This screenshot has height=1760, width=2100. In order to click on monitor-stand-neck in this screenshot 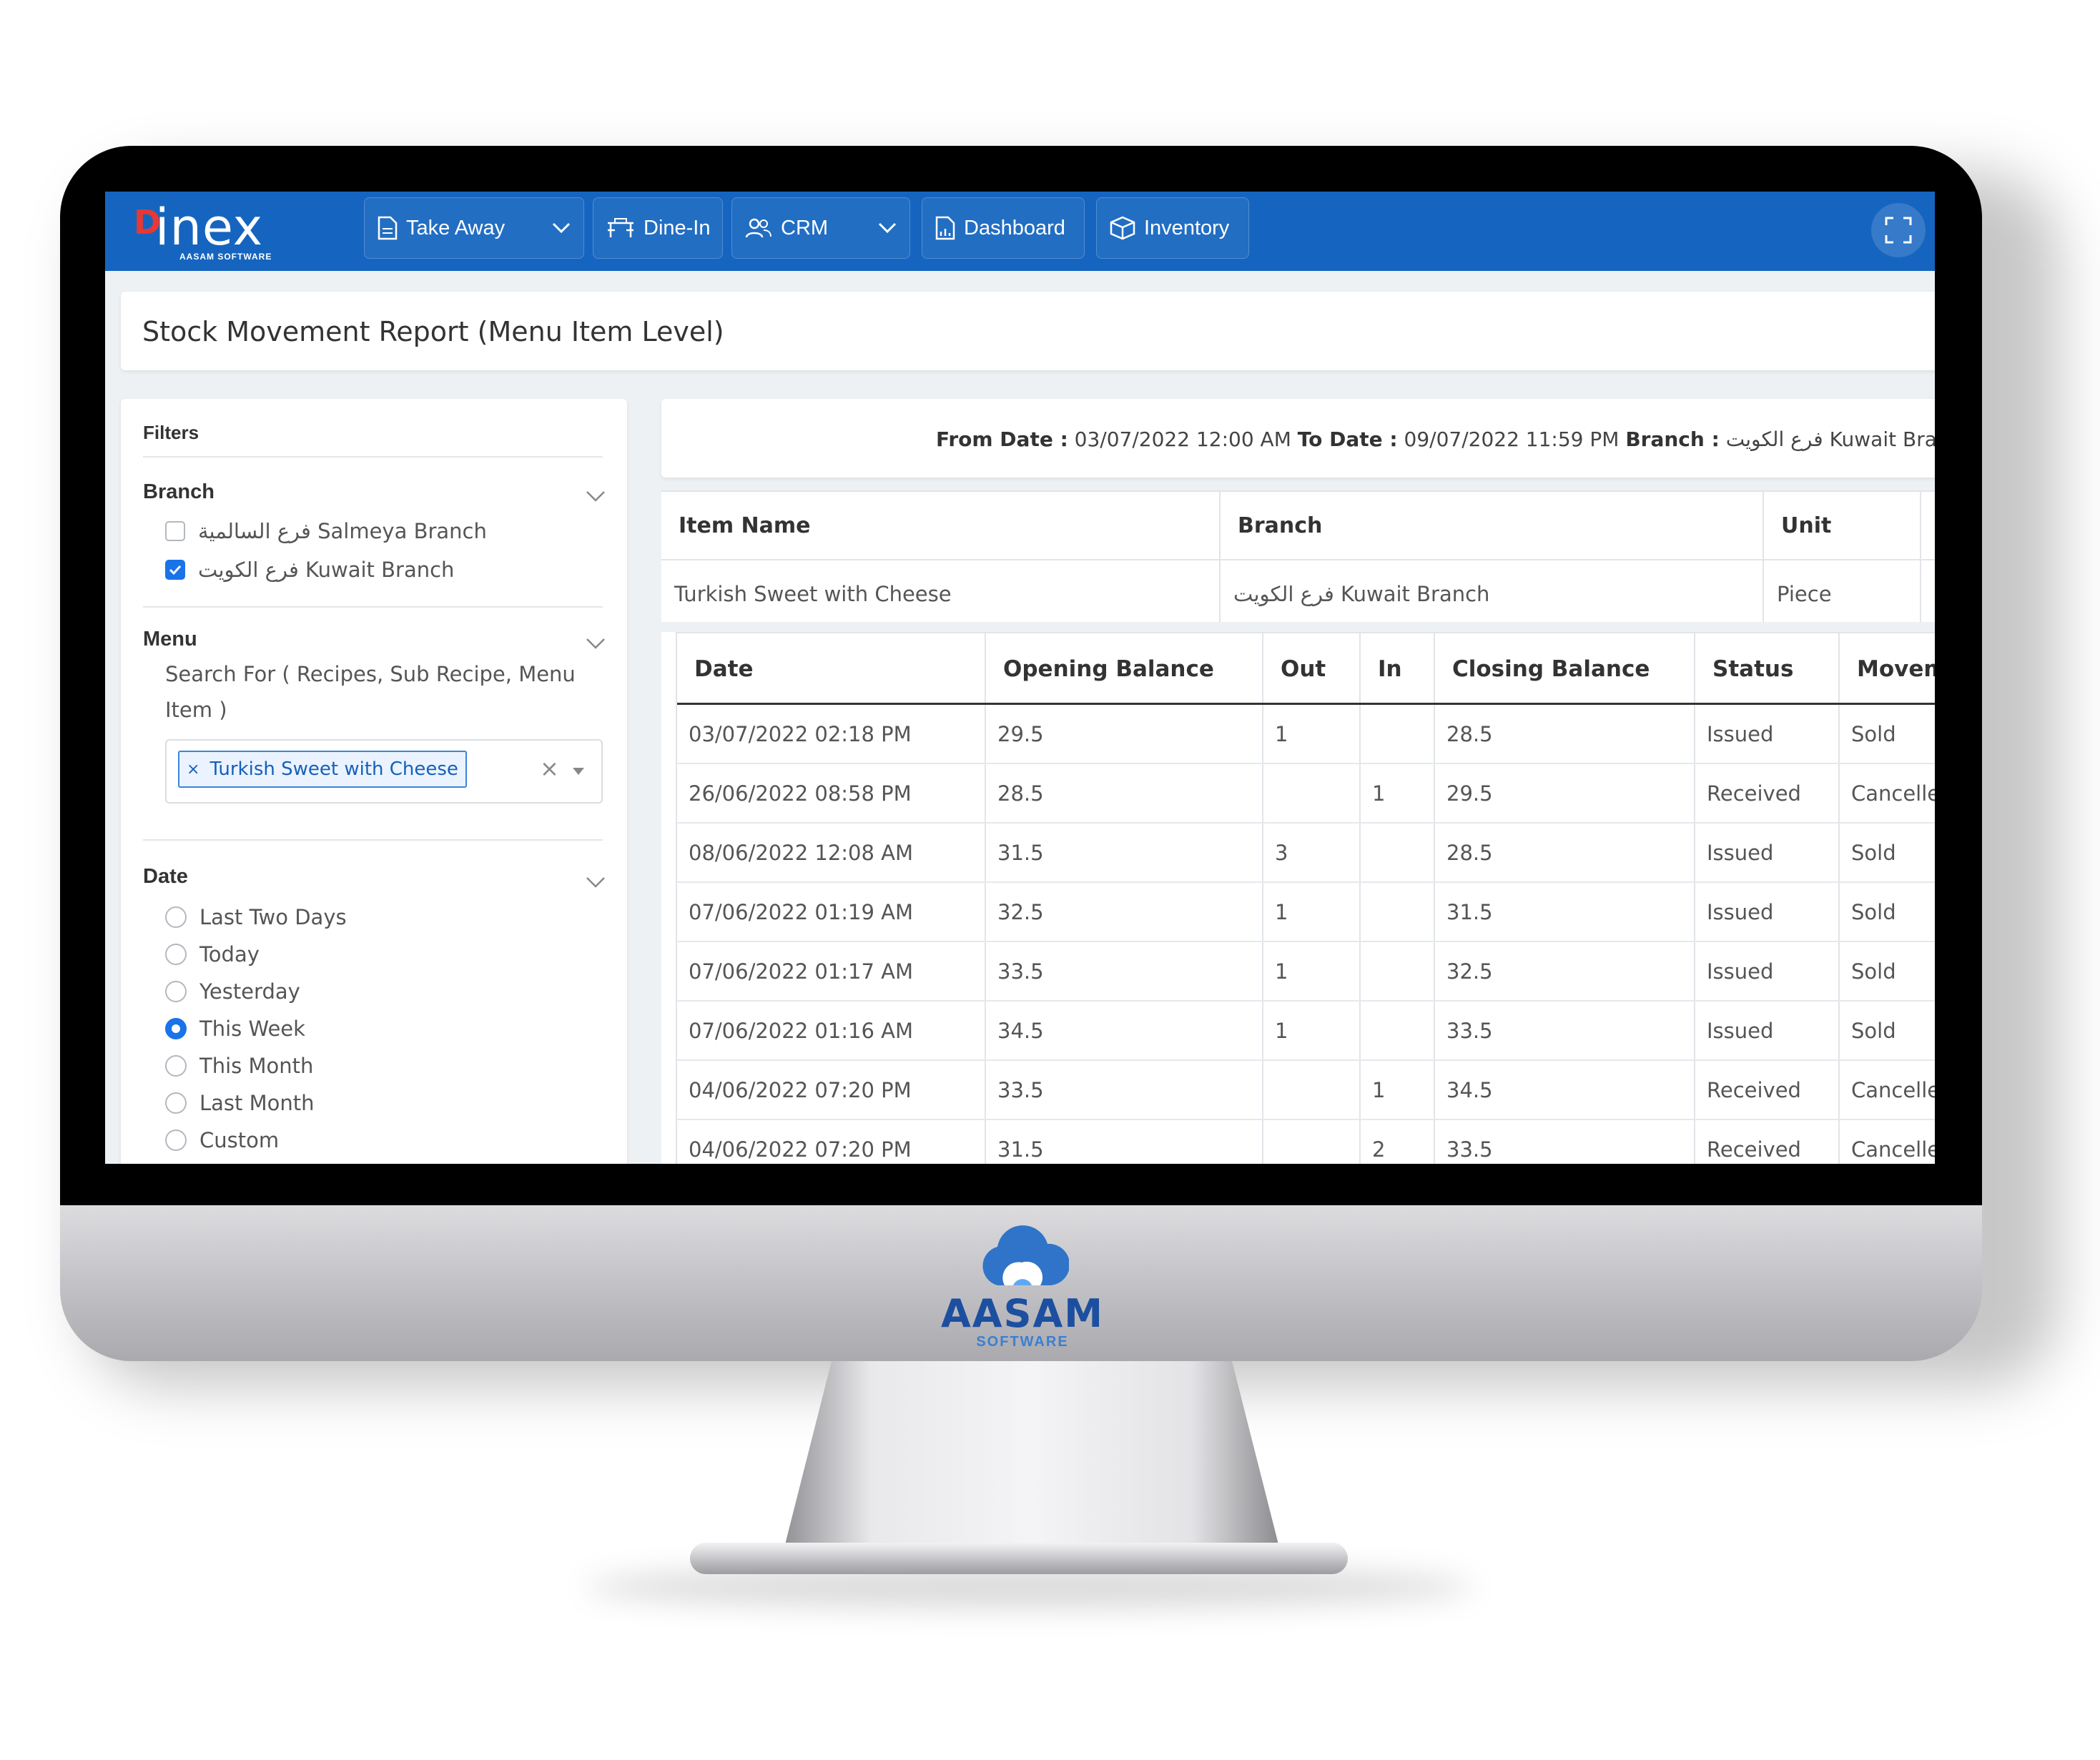, I will do `click(1032, 1459)`.